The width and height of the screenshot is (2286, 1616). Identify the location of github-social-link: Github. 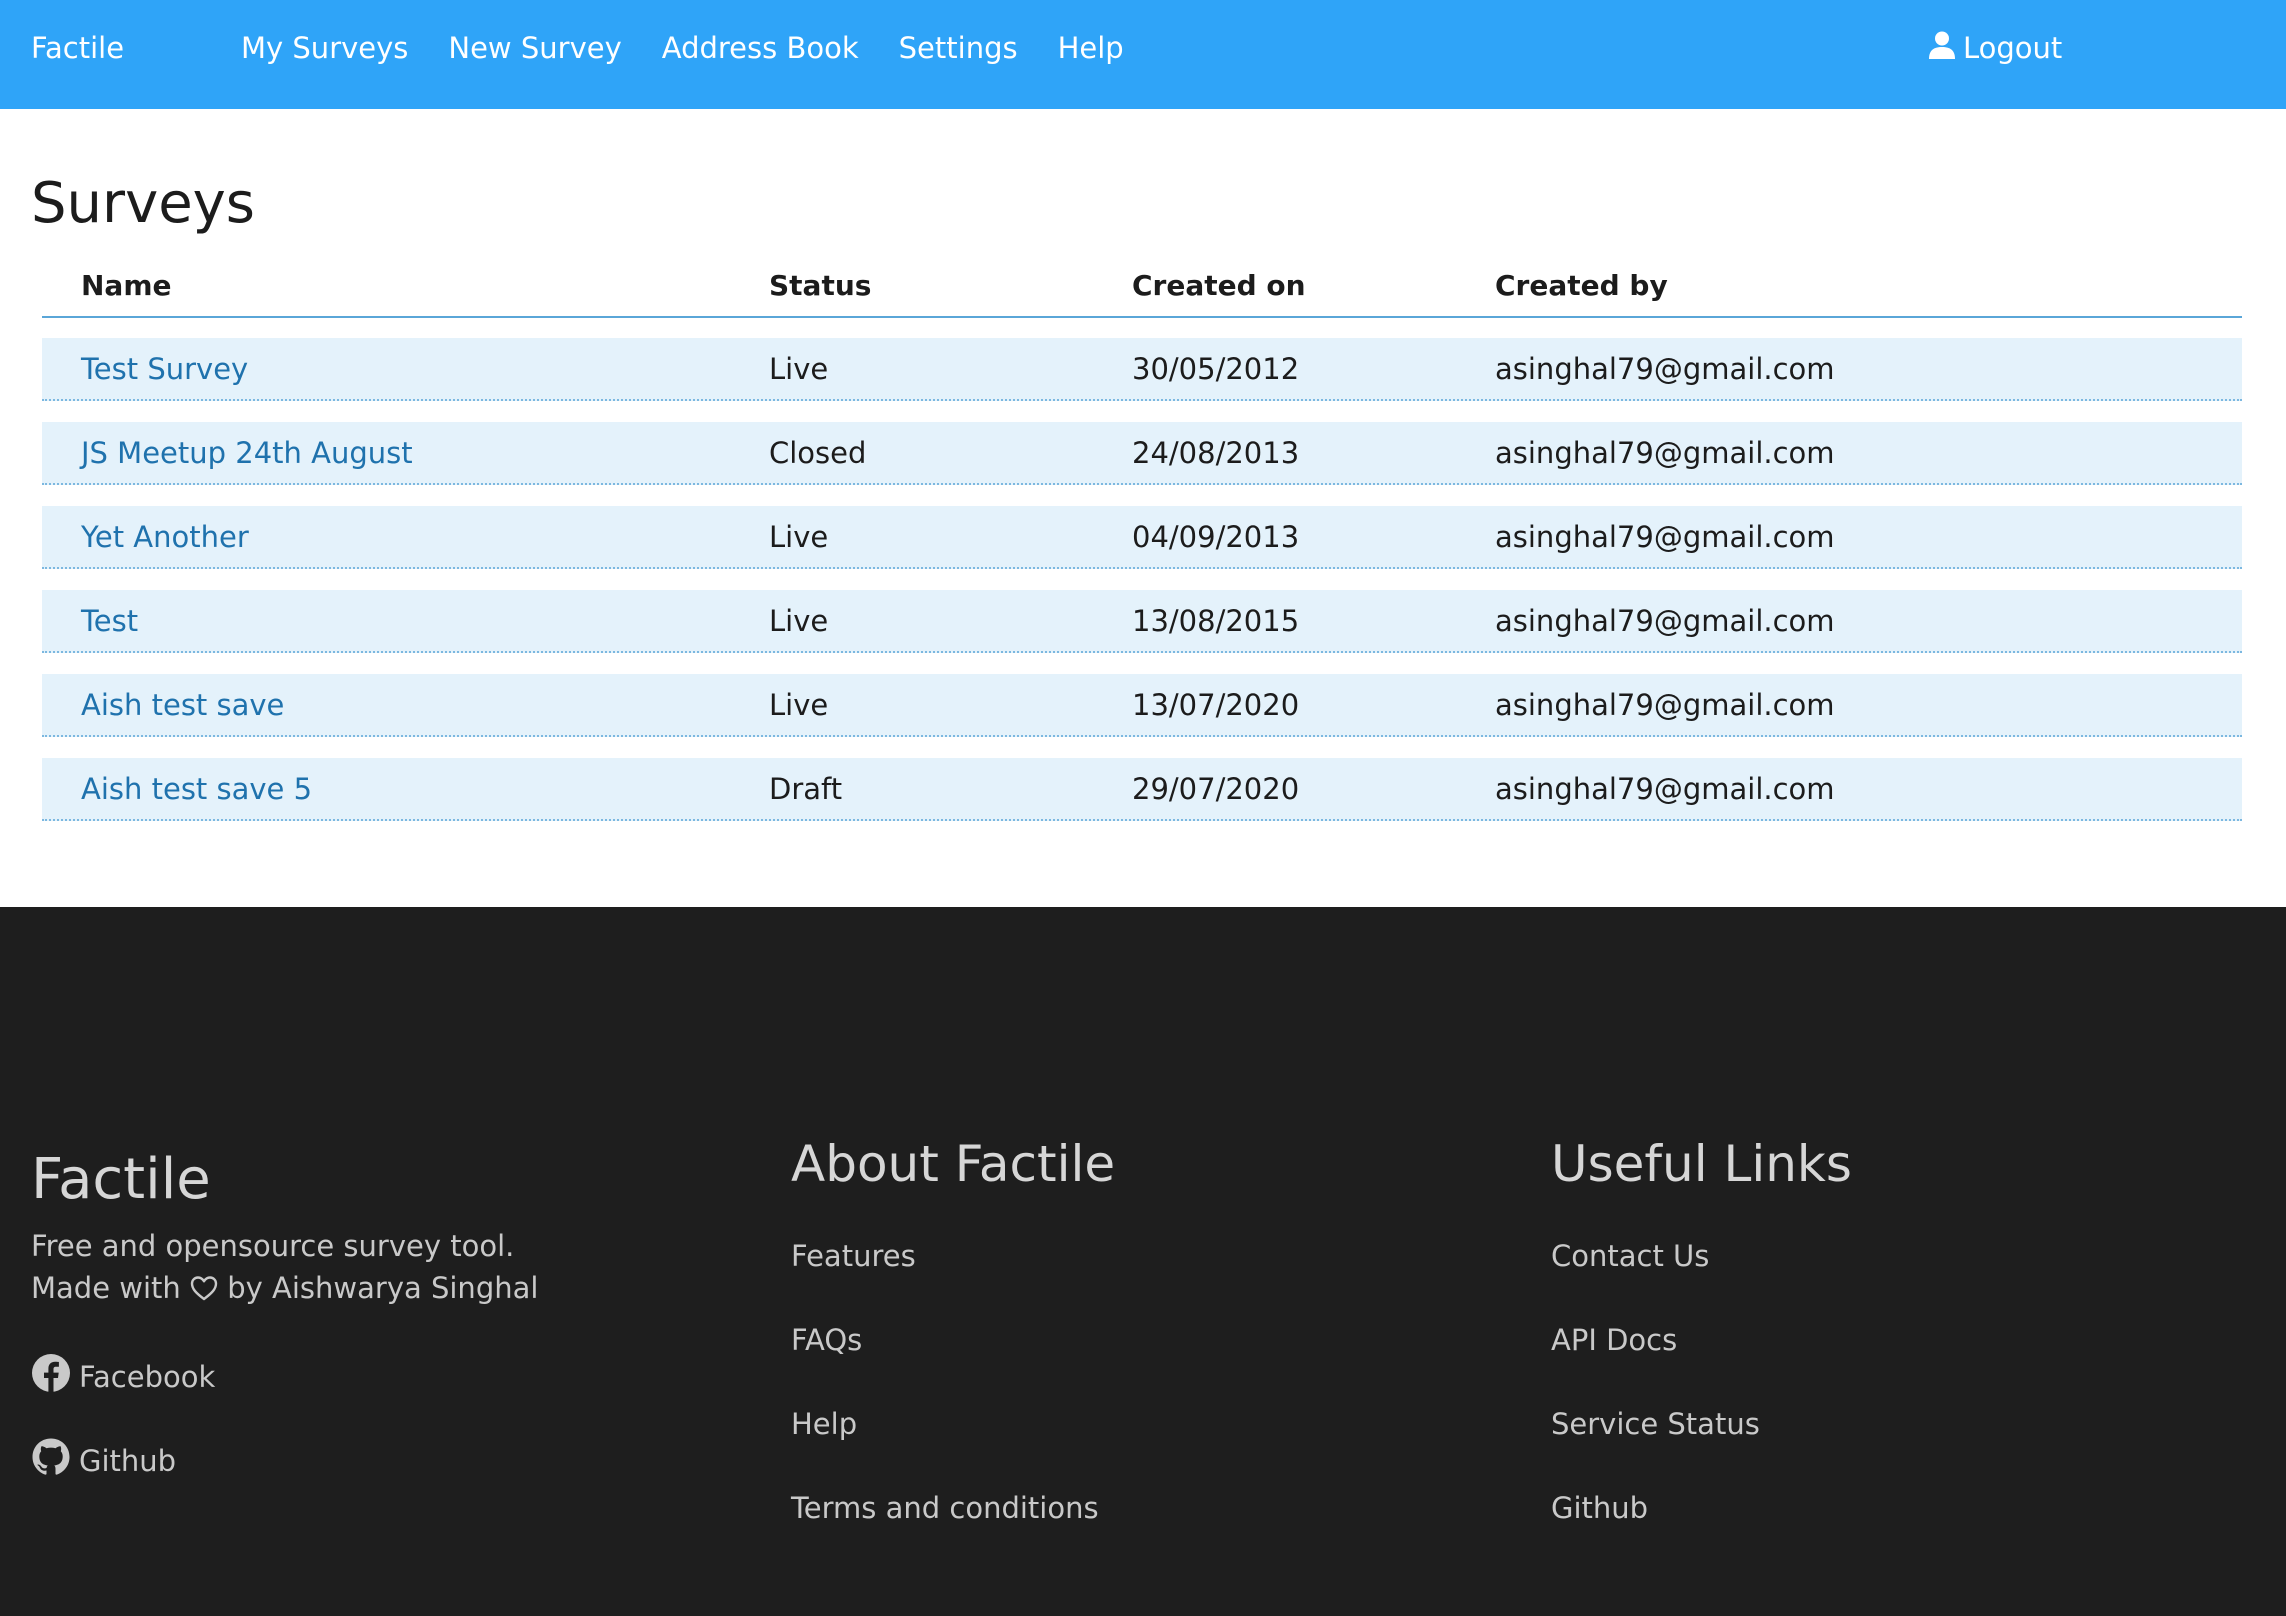
(103, 1460).